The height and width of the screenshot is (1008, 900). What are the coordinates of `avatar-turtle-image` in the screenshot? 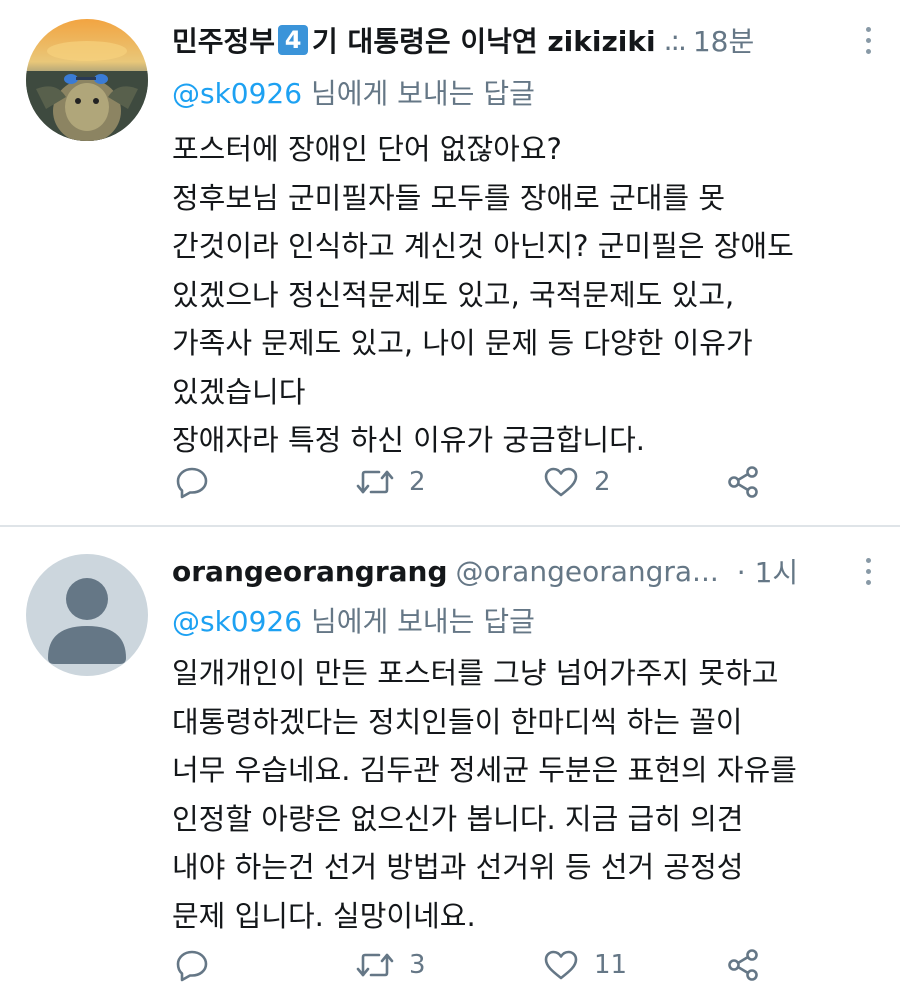 It's located at (87, 80).